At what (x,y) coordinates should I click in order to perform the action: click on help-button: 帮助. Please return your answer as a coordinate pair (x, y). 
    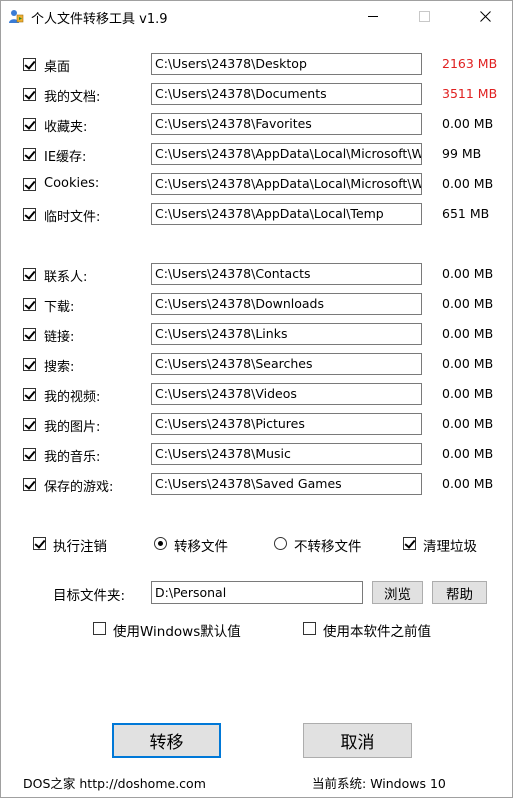
    Looking at the image, I should click on (459, 592).